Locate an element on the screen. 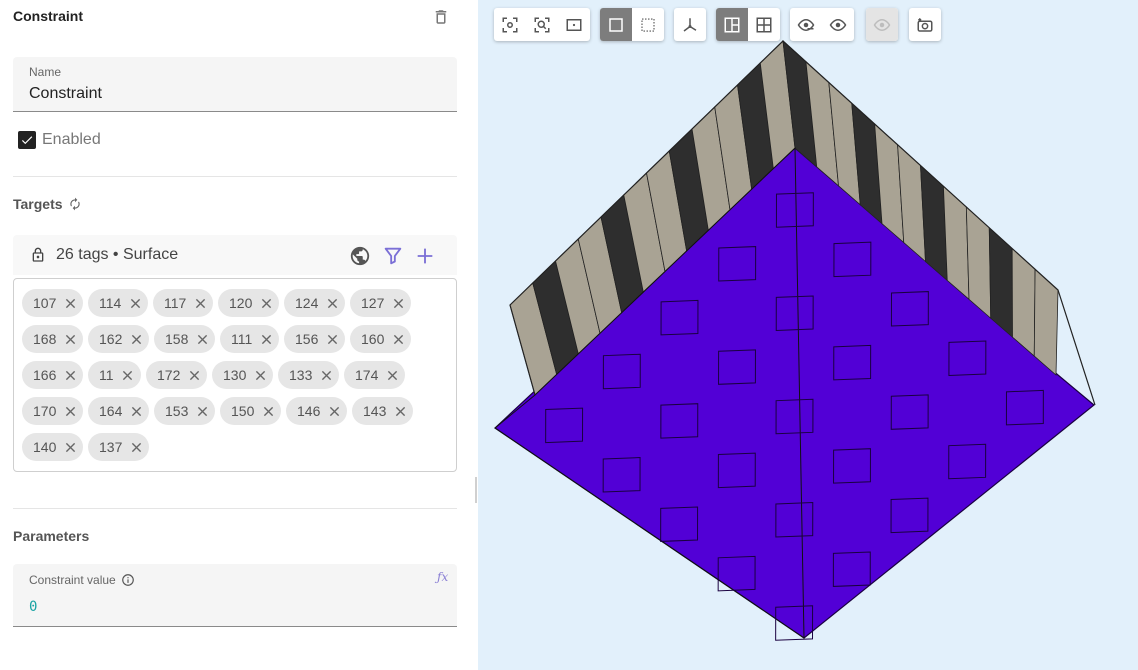 The height and width of the screenshot is (670, 1138). lock-icon is located at coordinates (38, 255).